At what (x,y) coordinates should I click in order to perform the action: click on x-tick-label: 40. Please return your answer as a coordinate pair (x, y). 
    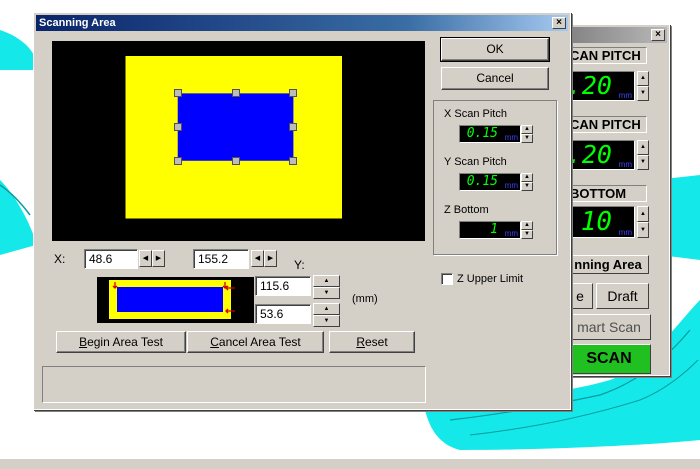
    Looking at the image, I should click on (168, 227).